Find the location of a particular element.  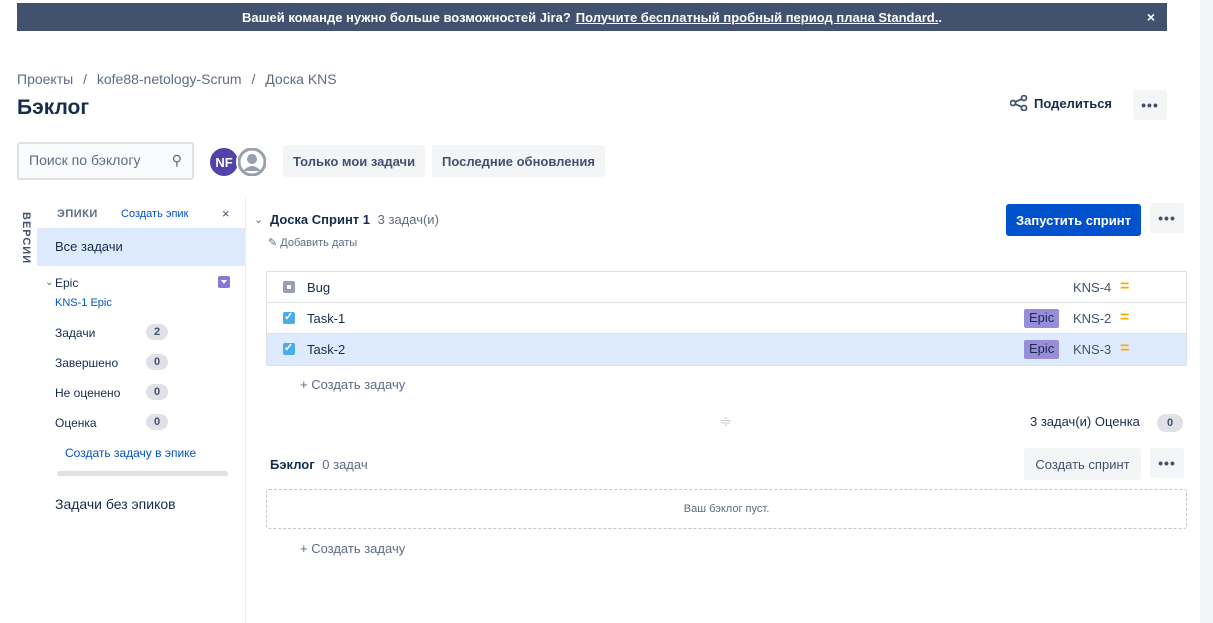

share-label: Поделиться is located at coordinates (1073, 103).